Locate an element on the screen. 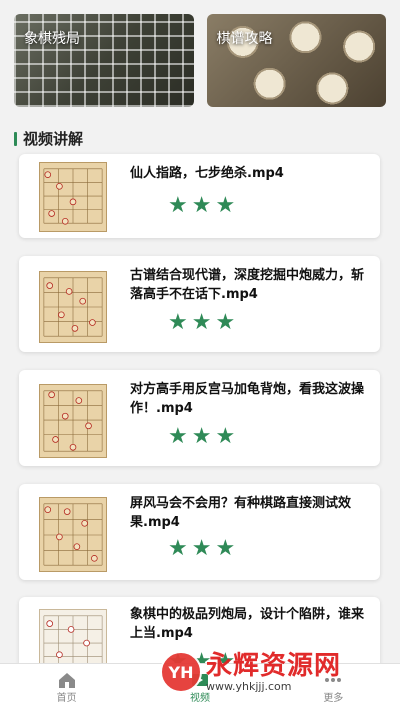 Image resolution: width=400 pixels, height=711 pixels. section-header: 视频讲解 is located at coordinates (48, 138).